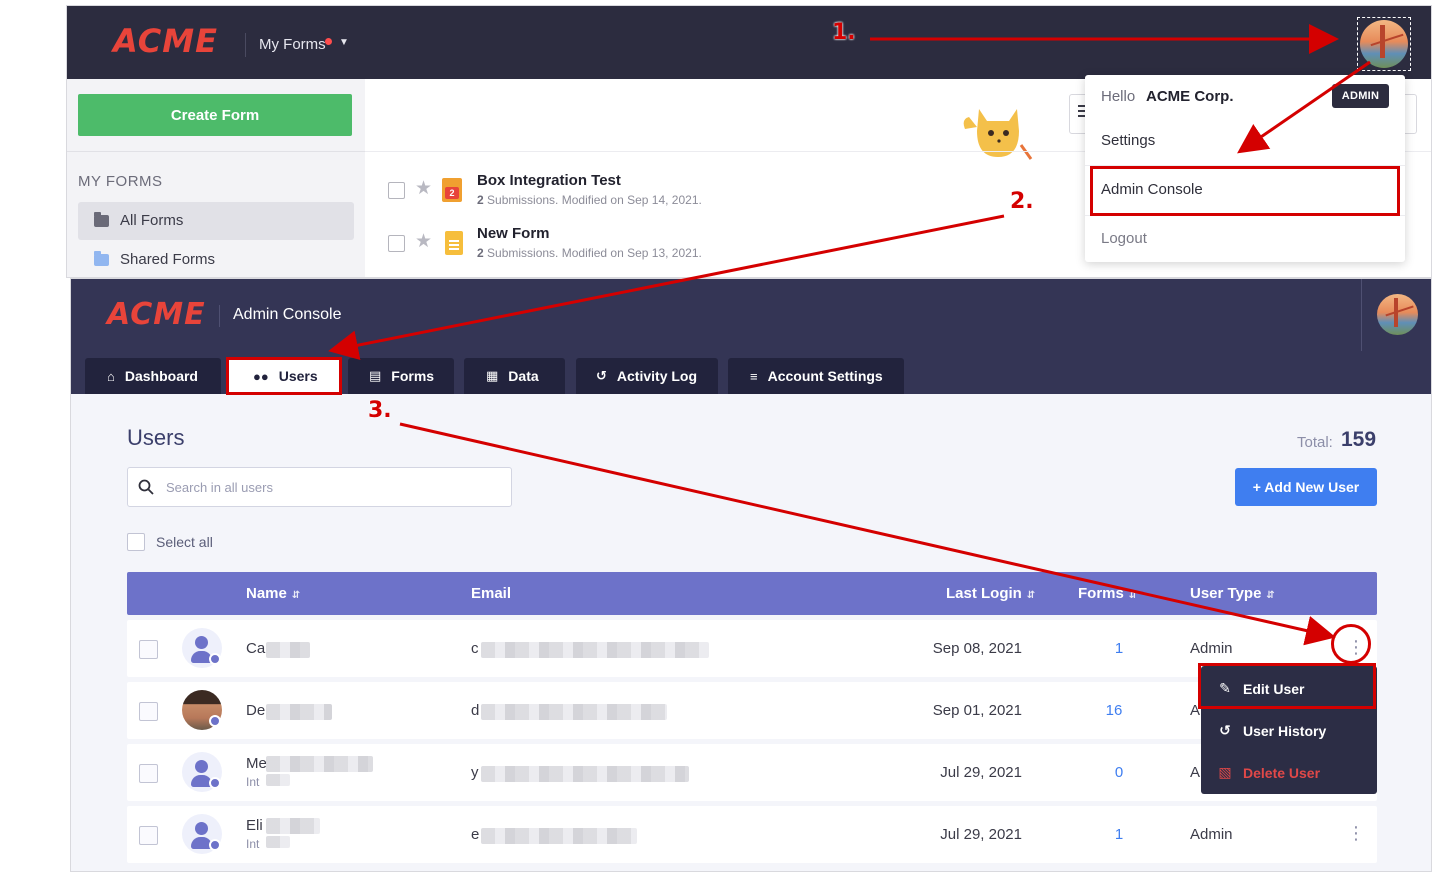 The image size is (1436, 875). I want to click on history-icon: ↺, so click(601, 375).